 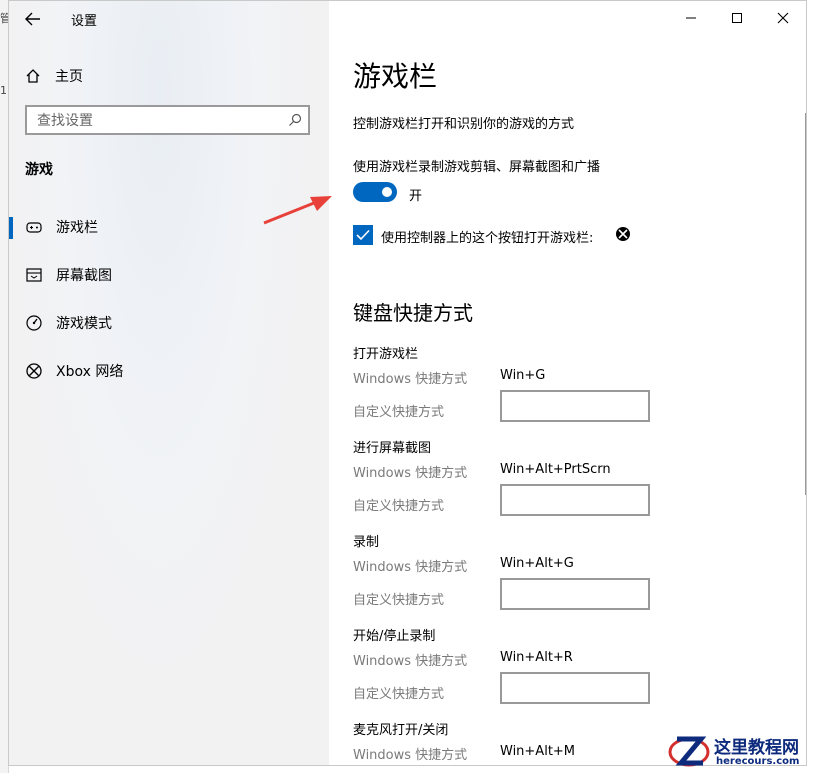 What do you see at coordinates (33, 76) in the screenshot?
I see `home-icon` at bounding box center [33, 76].